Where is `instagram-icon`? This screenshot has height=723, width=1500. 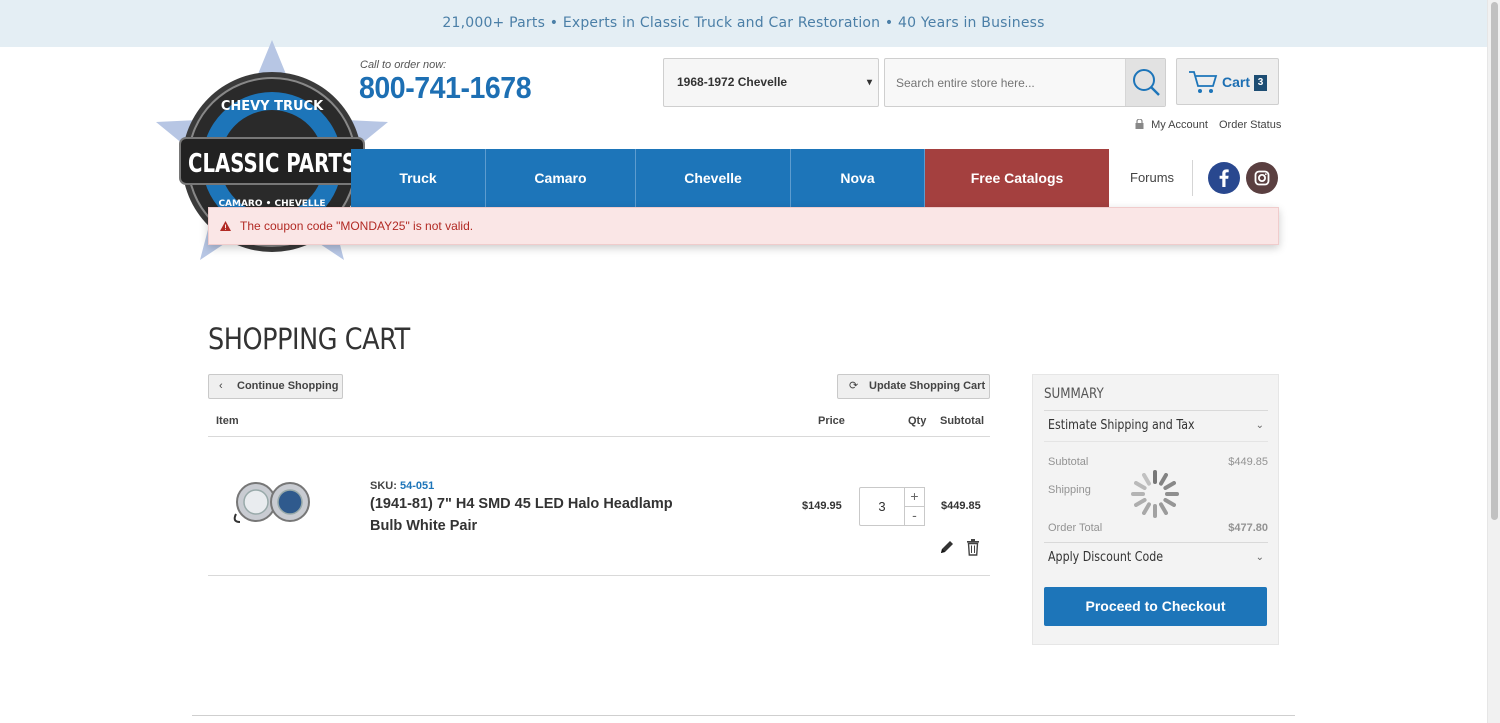 instagram-icon is located at coordinates (1262, 178).